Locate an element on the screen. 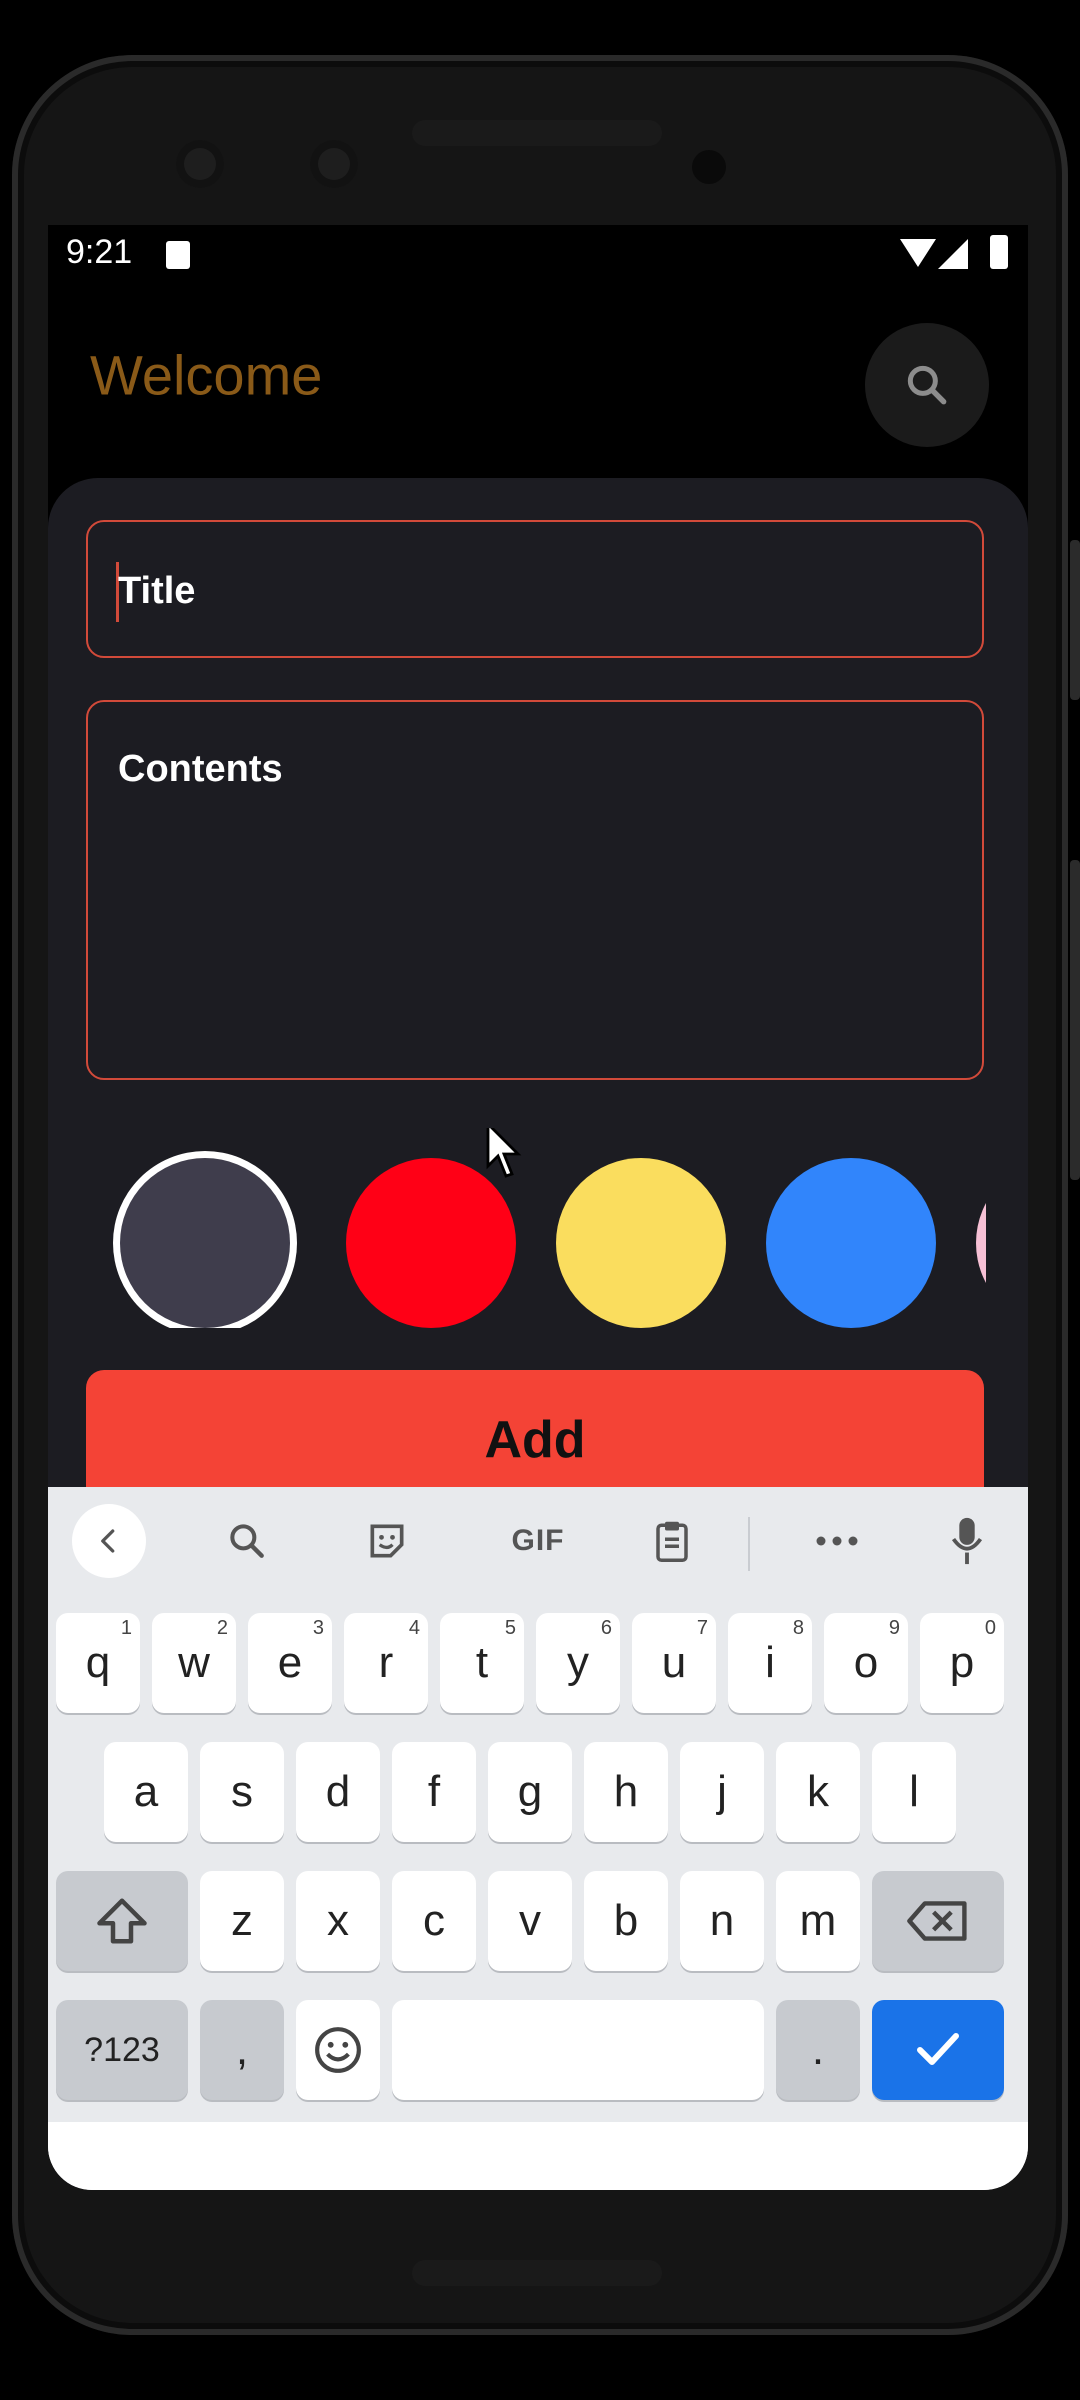  contents-input: Contents is located at coordinates (535, 890).